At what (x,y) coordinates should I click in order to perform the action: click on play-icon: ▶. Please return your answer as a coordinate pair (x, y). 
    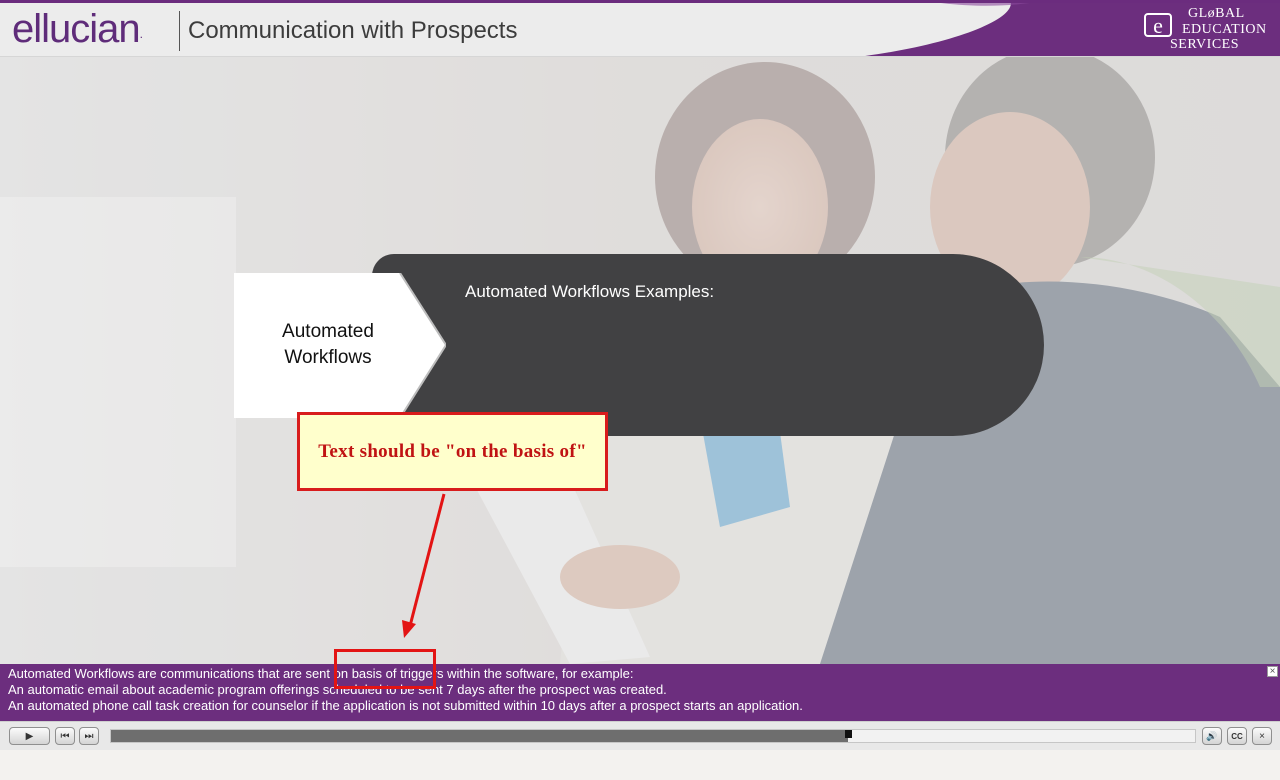
    Looking at the image, I should click on (29, 736).